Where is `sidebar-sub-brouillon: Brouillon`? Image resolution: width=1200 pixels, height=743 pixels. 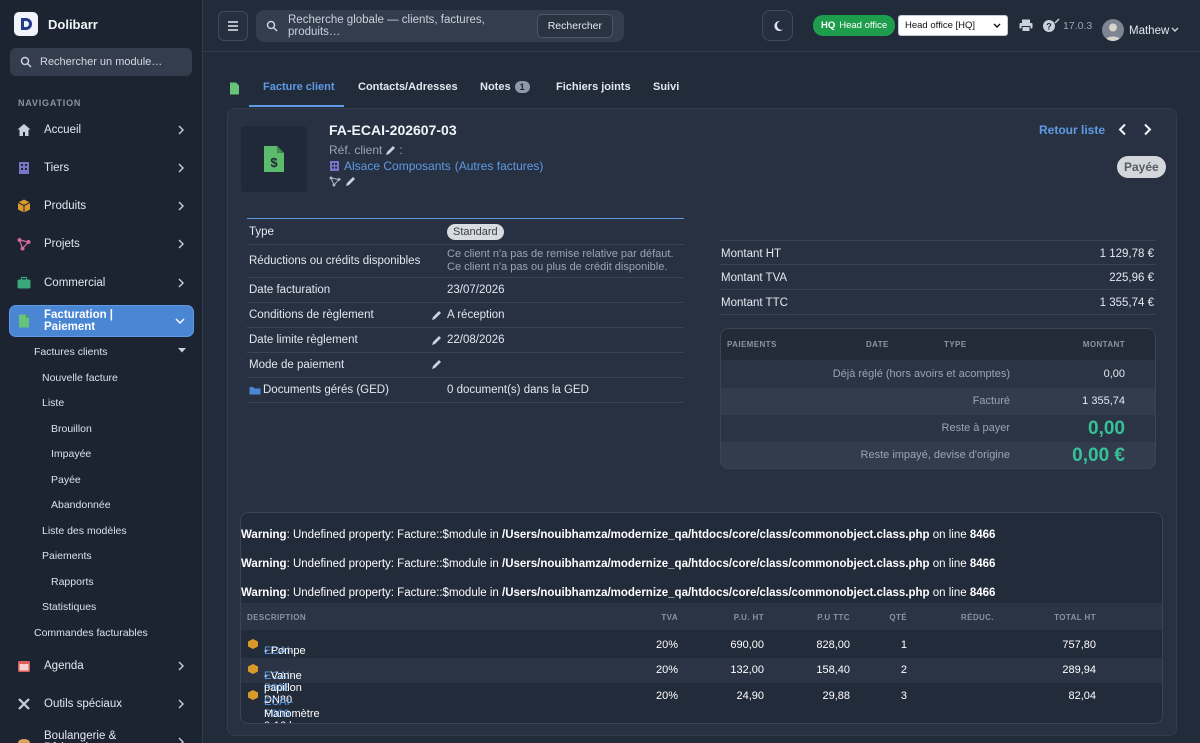
sidebar-sub-brouillon: Brouillon is located at coordinates (71, 429).